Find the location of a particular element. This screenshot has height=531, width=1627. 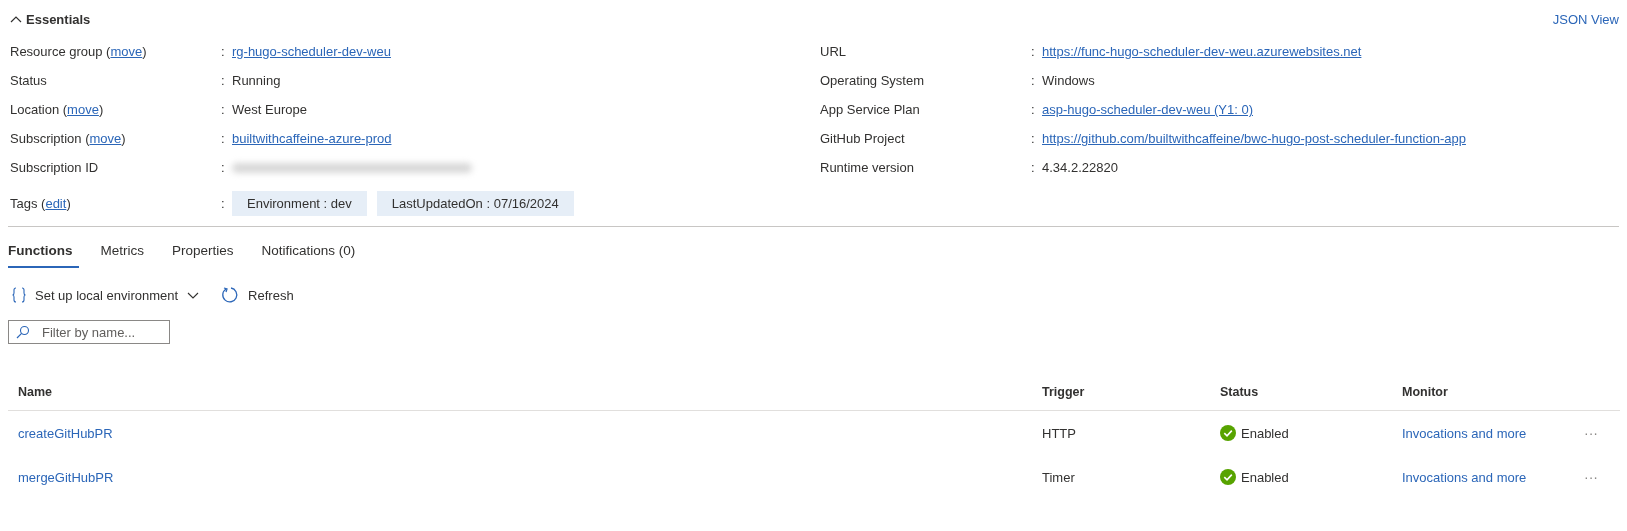

refresh-icon is located at coordinates (230, 295).